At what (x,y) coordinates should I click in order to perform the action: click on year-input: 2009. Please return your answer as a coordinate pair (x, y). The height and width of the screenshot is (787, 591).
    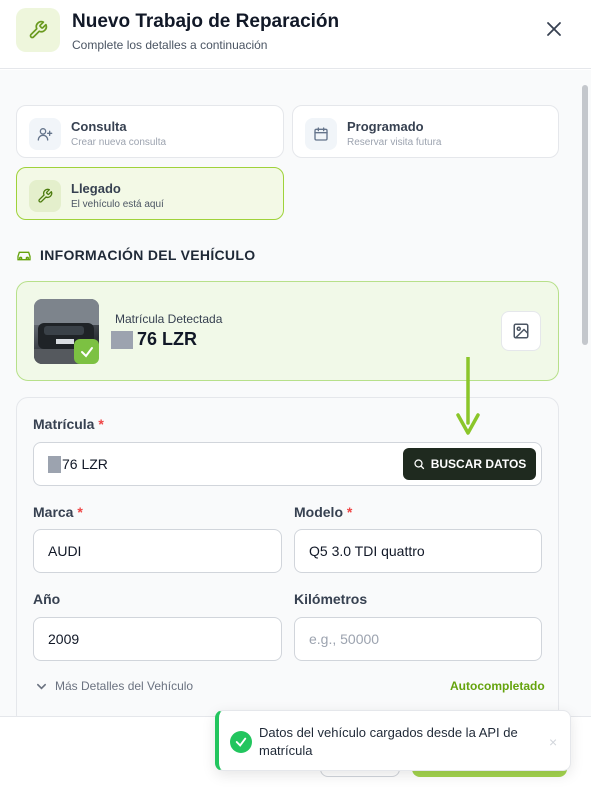
    Looking at the image, I should click on (157, 639).